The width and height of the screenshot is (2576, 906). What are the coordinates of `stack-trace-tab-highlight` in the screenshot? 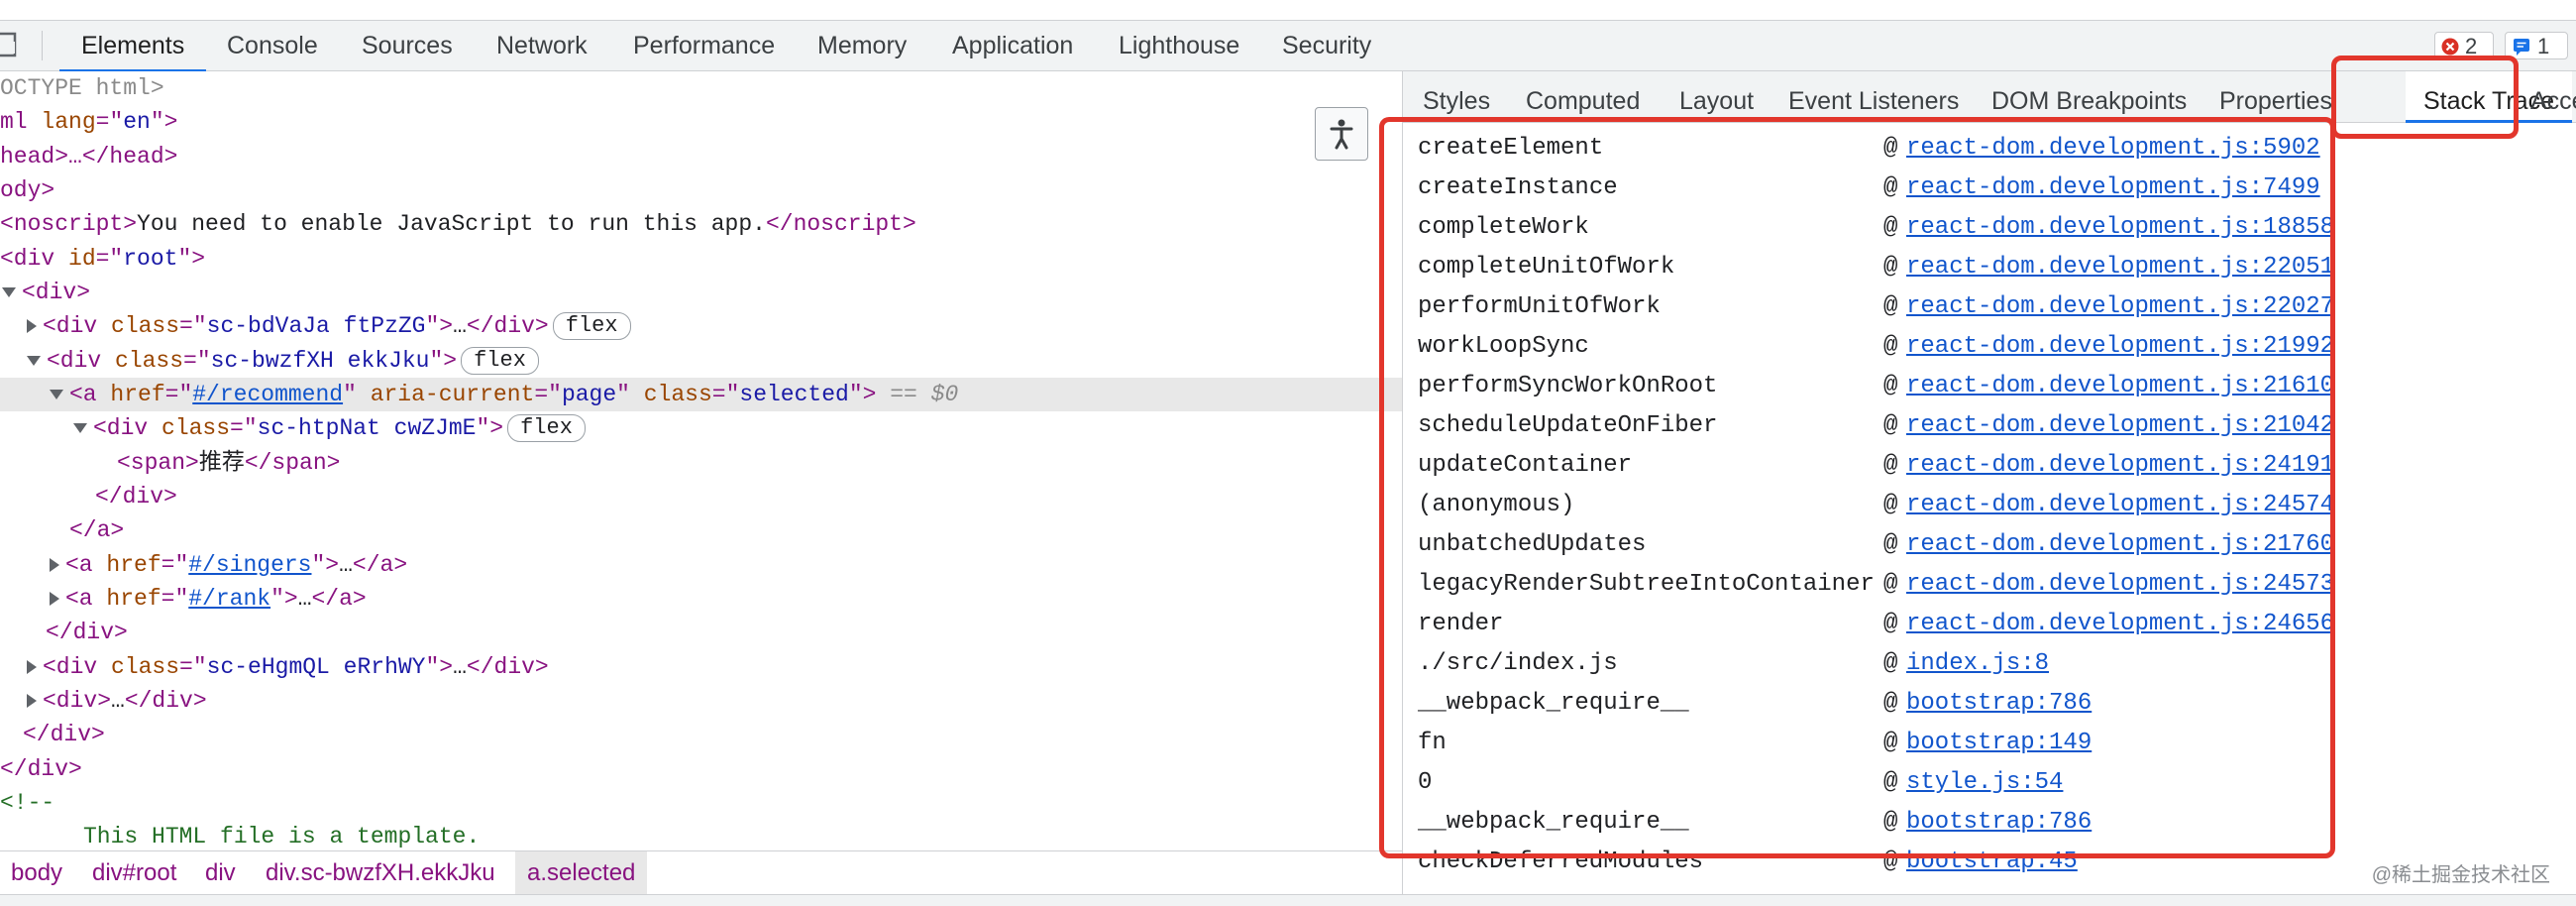 It's located at (2425, 97).